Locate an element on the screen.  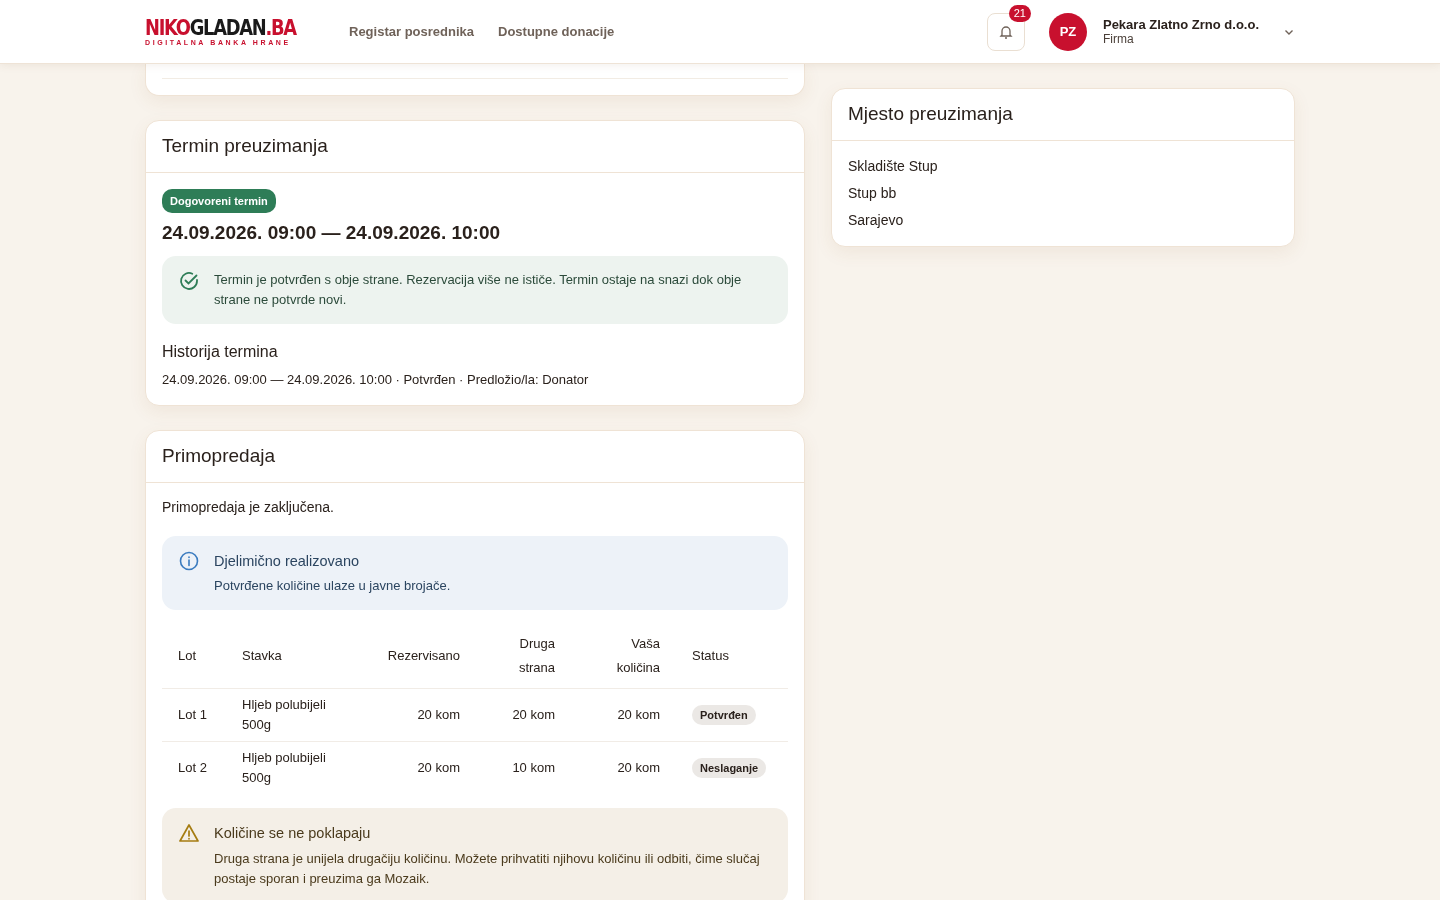
table-cell: Lot 1 is located at coordinates (194, 715).